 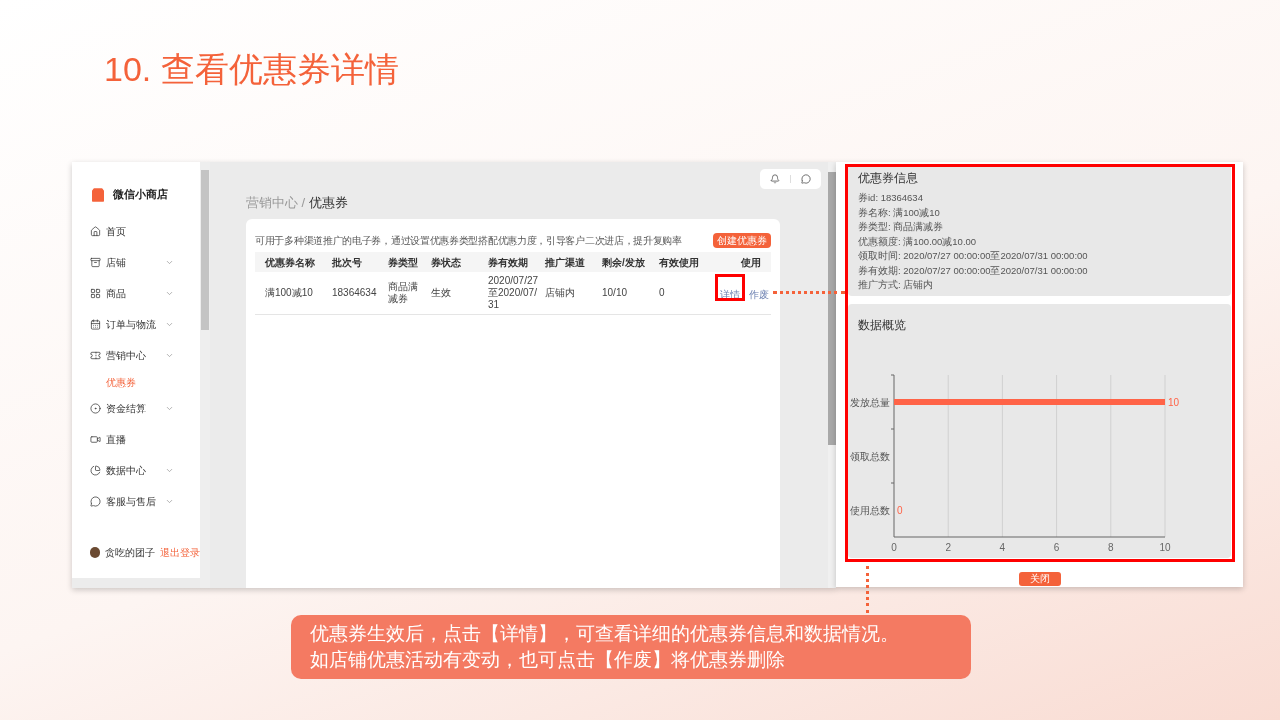 What do you see at coordinates (870, 402) in the screenshot?
I see `category-label: 发放总量` at bounding box center [870, 402].